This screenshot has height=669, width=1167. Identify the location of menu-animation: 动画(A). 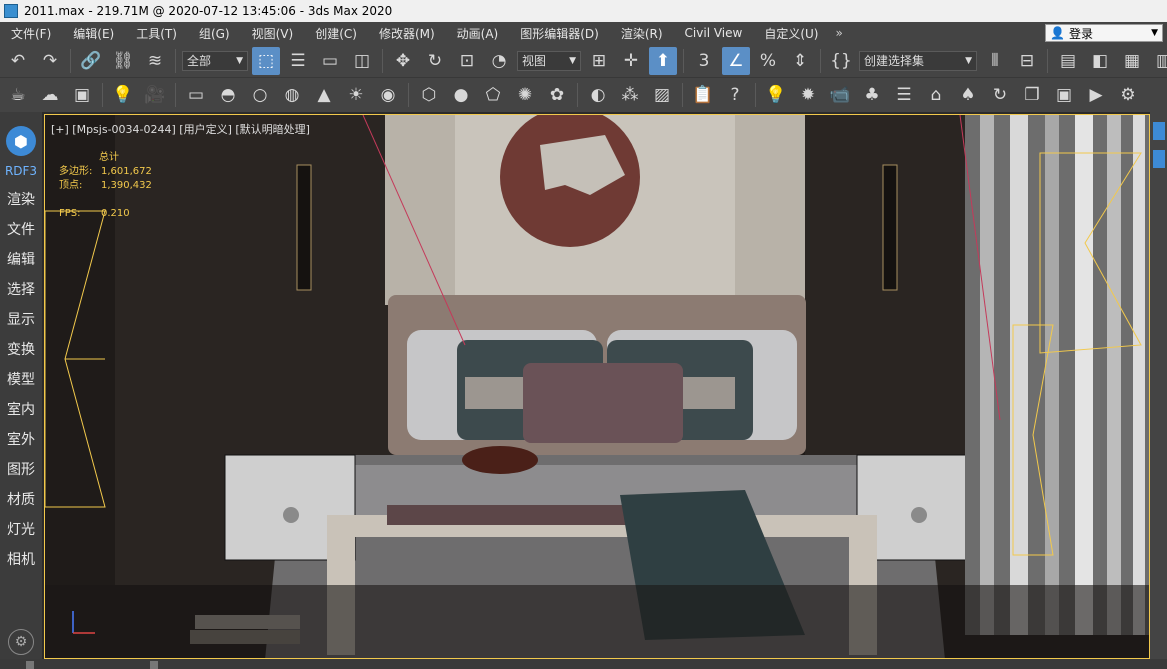
(478, 33).